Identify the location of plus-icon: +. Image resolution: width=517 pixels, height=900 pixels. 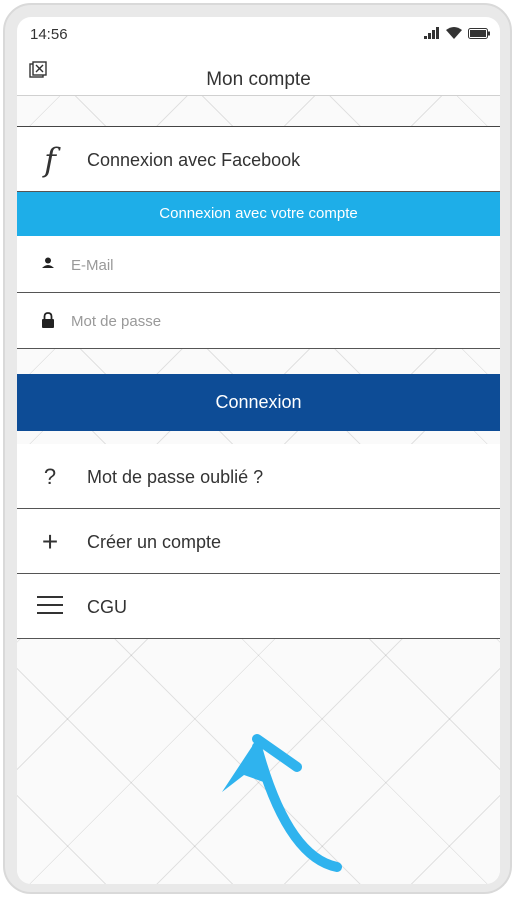
(50, 541).